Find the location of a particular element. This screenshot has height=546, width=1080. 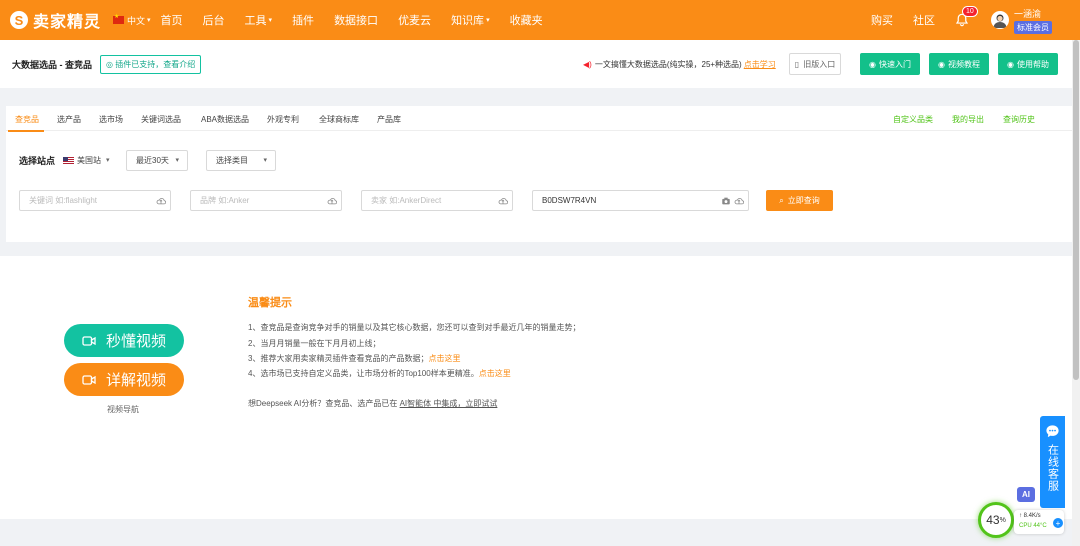

logo: S 卖家精灵 is located at coordinates (55, 20).